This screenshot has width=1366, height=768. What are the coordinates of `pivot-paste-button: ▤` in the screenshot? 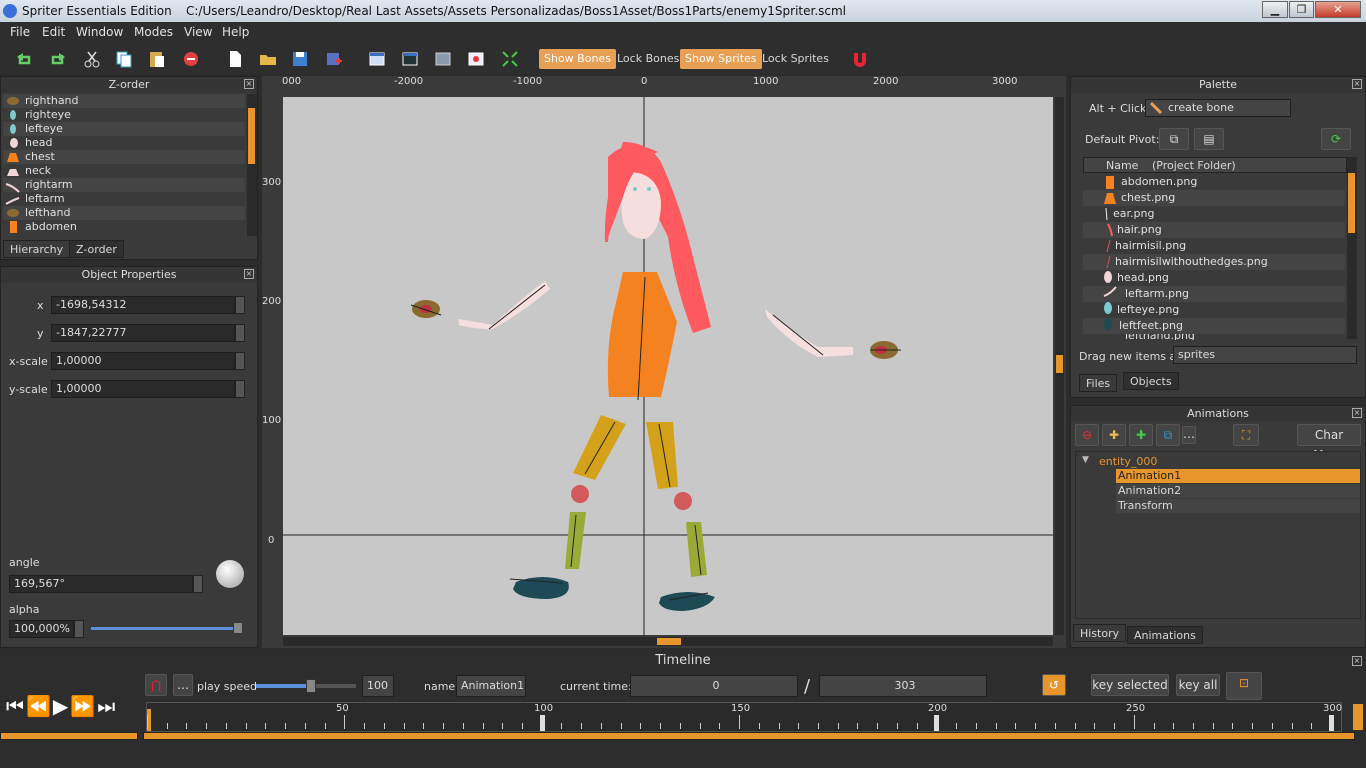 It's located at (1209, 139).